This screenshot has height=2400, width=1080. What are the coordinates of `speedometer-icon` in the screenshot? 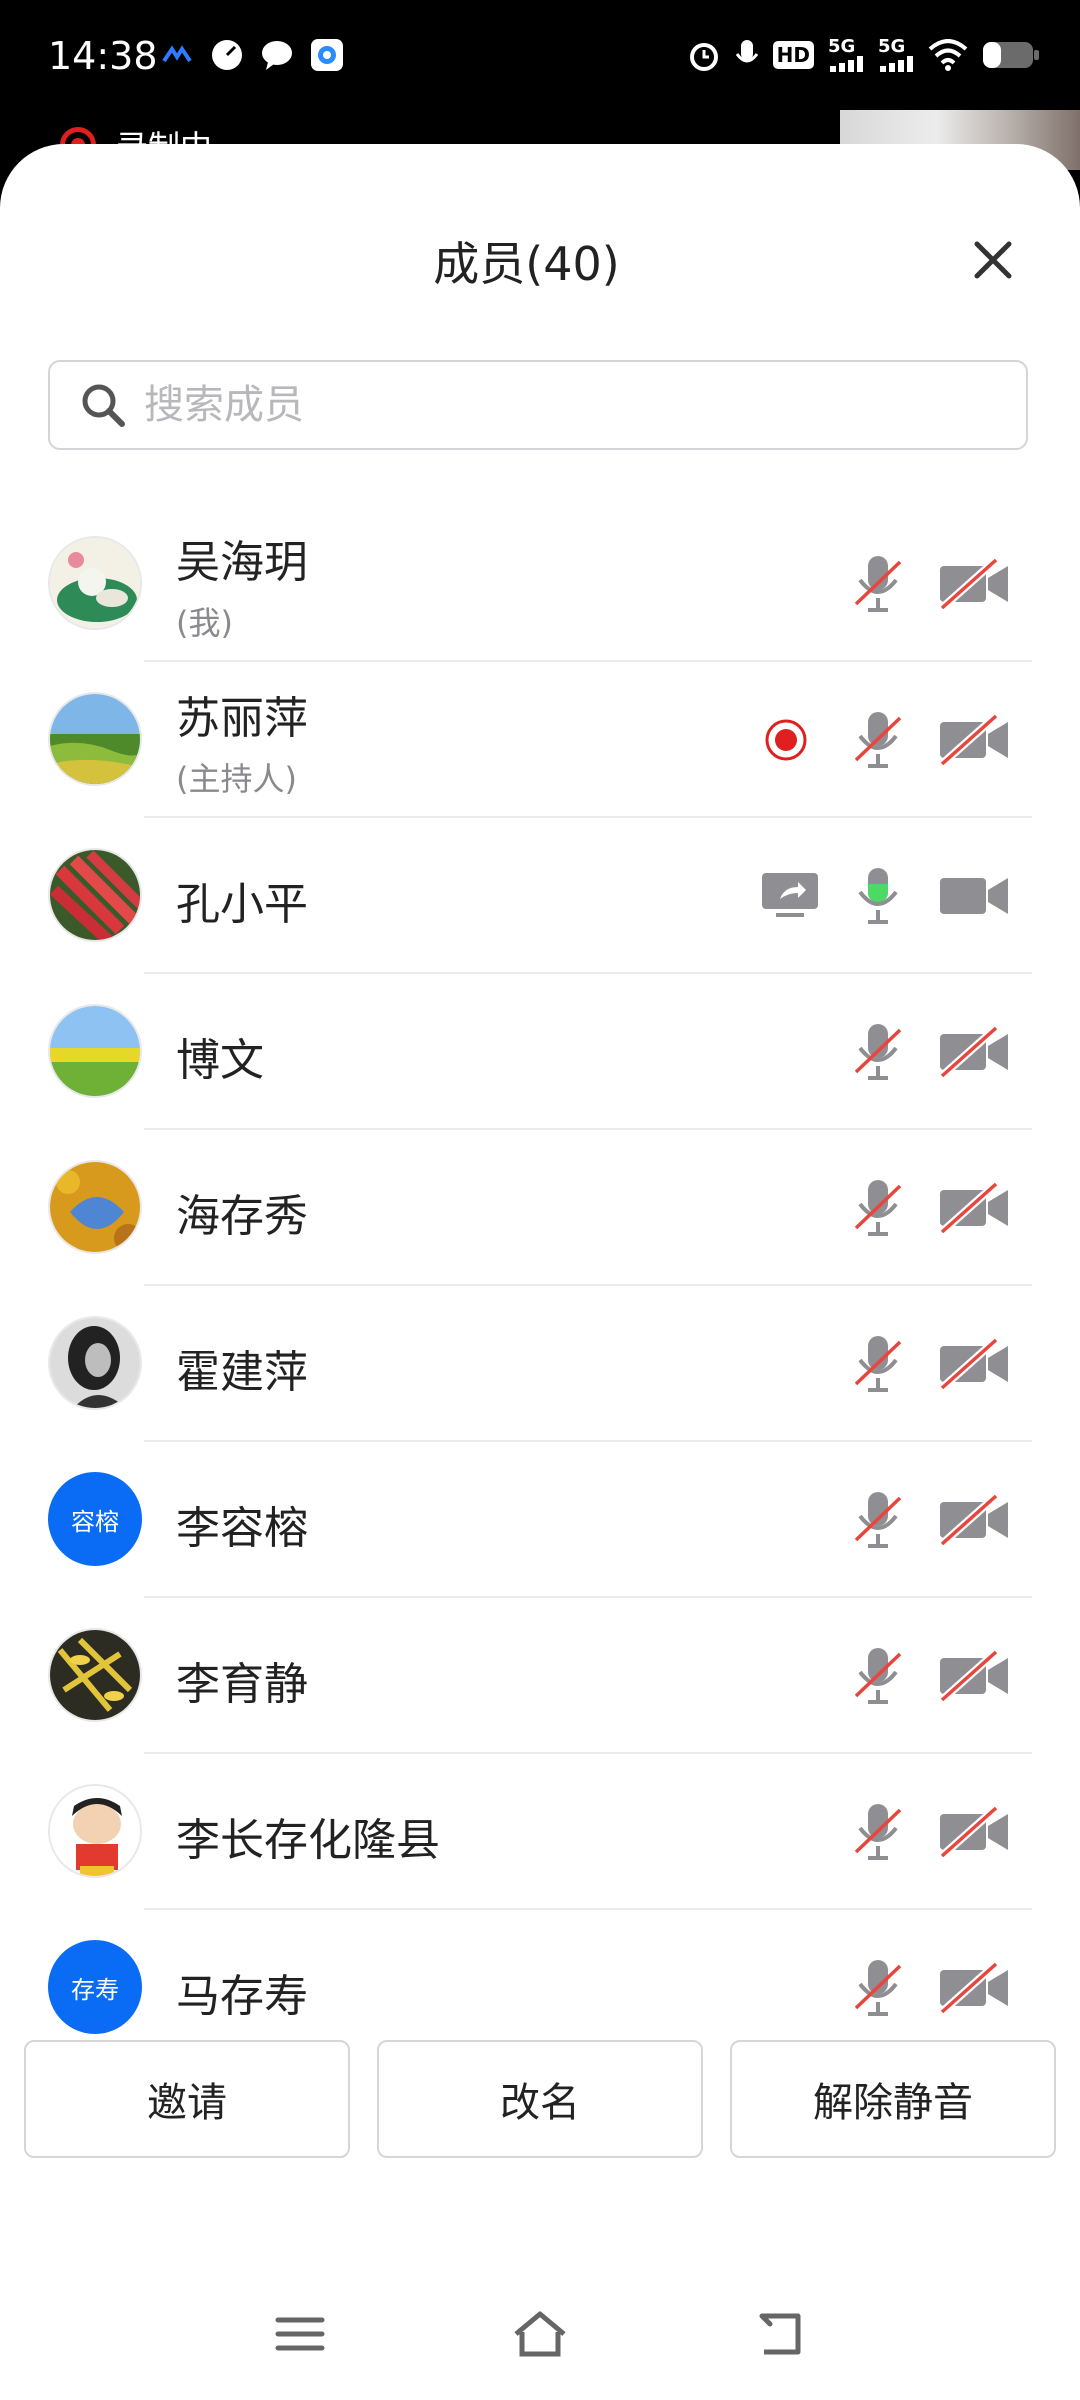 It's located at (227, 55).